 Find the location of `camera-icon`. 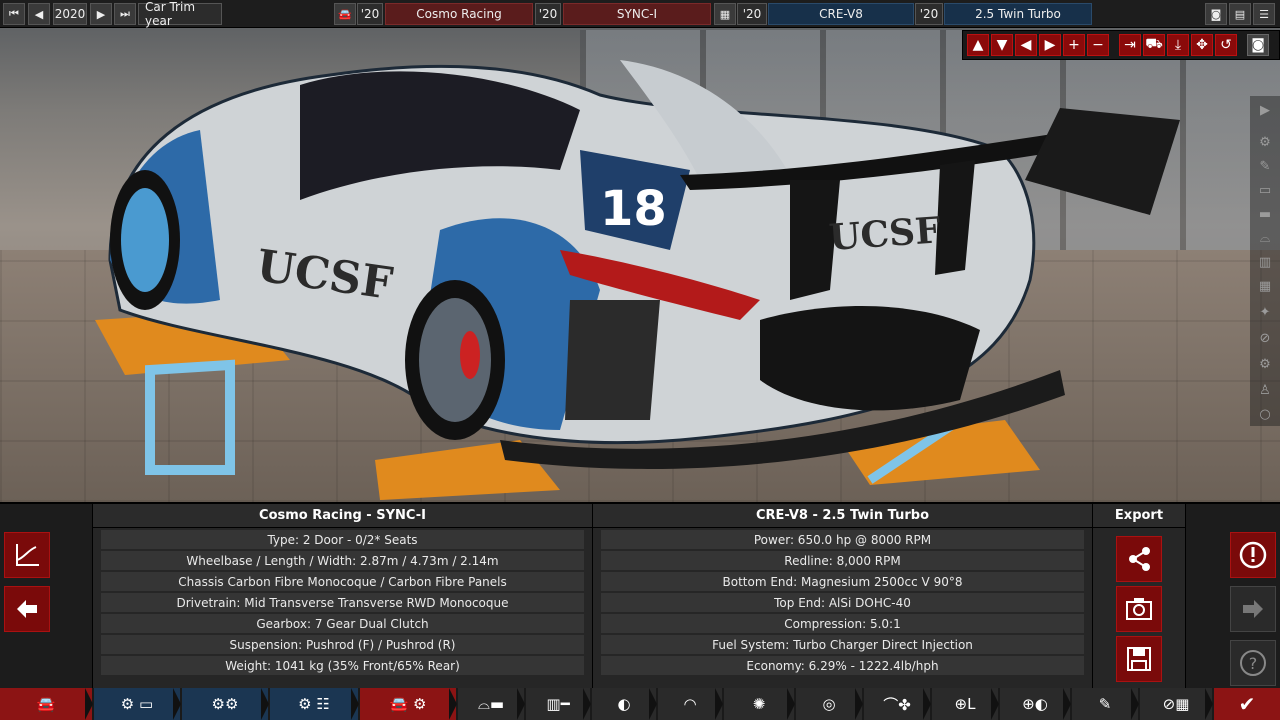

camera-icon is located at coordinates (1139, 609).